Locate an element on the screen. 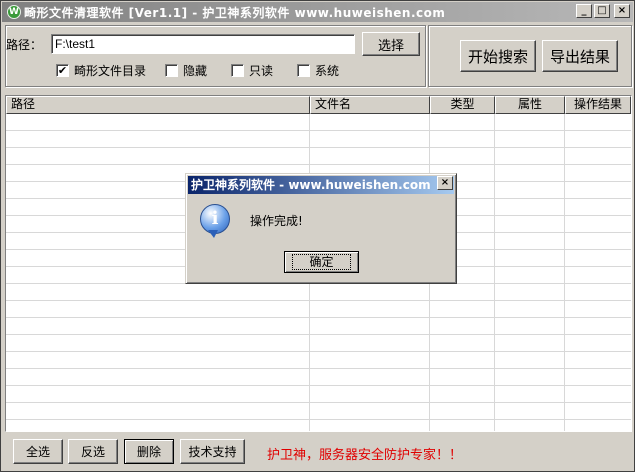  message-dialog: 护卫神系列软件 - www.huweishen.com × i 操作完成! 确定 is located at coordinates (321, 228).